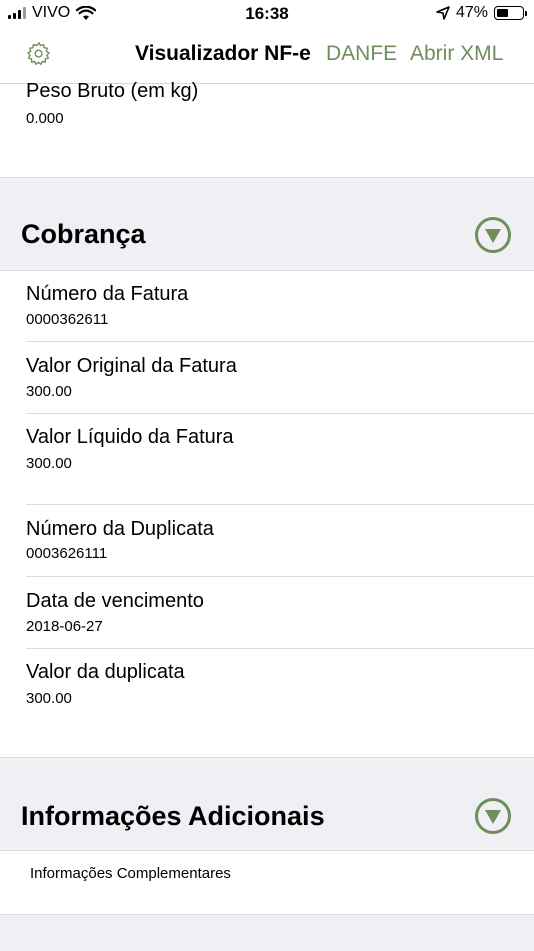 Image resolution: width=534 pixels, height=951 pixels. Describe the element at coordinates (443, 13) in the screenshot. I see `location-arrow-icon` at that location.